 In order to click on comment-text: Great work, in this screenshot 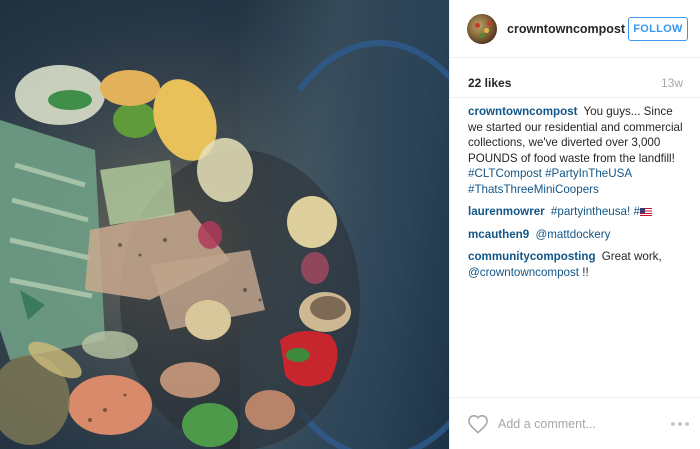, I will do `click(631, 256)`.